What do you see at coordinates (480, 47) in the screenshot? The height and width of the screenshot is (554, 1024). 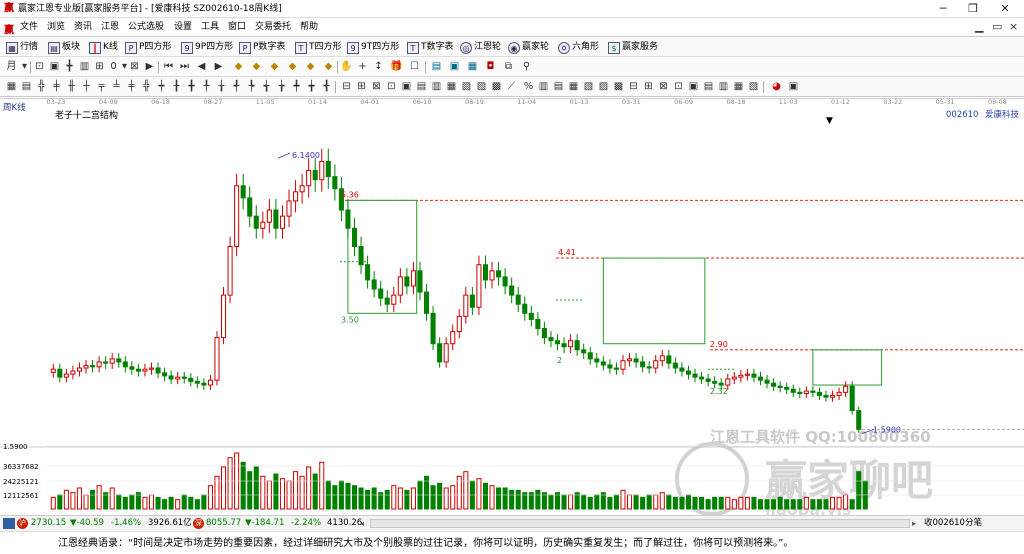 I see `toolbar-gann-wheel-button: ◎ 江恩轮` at bounding box center [480, 47].